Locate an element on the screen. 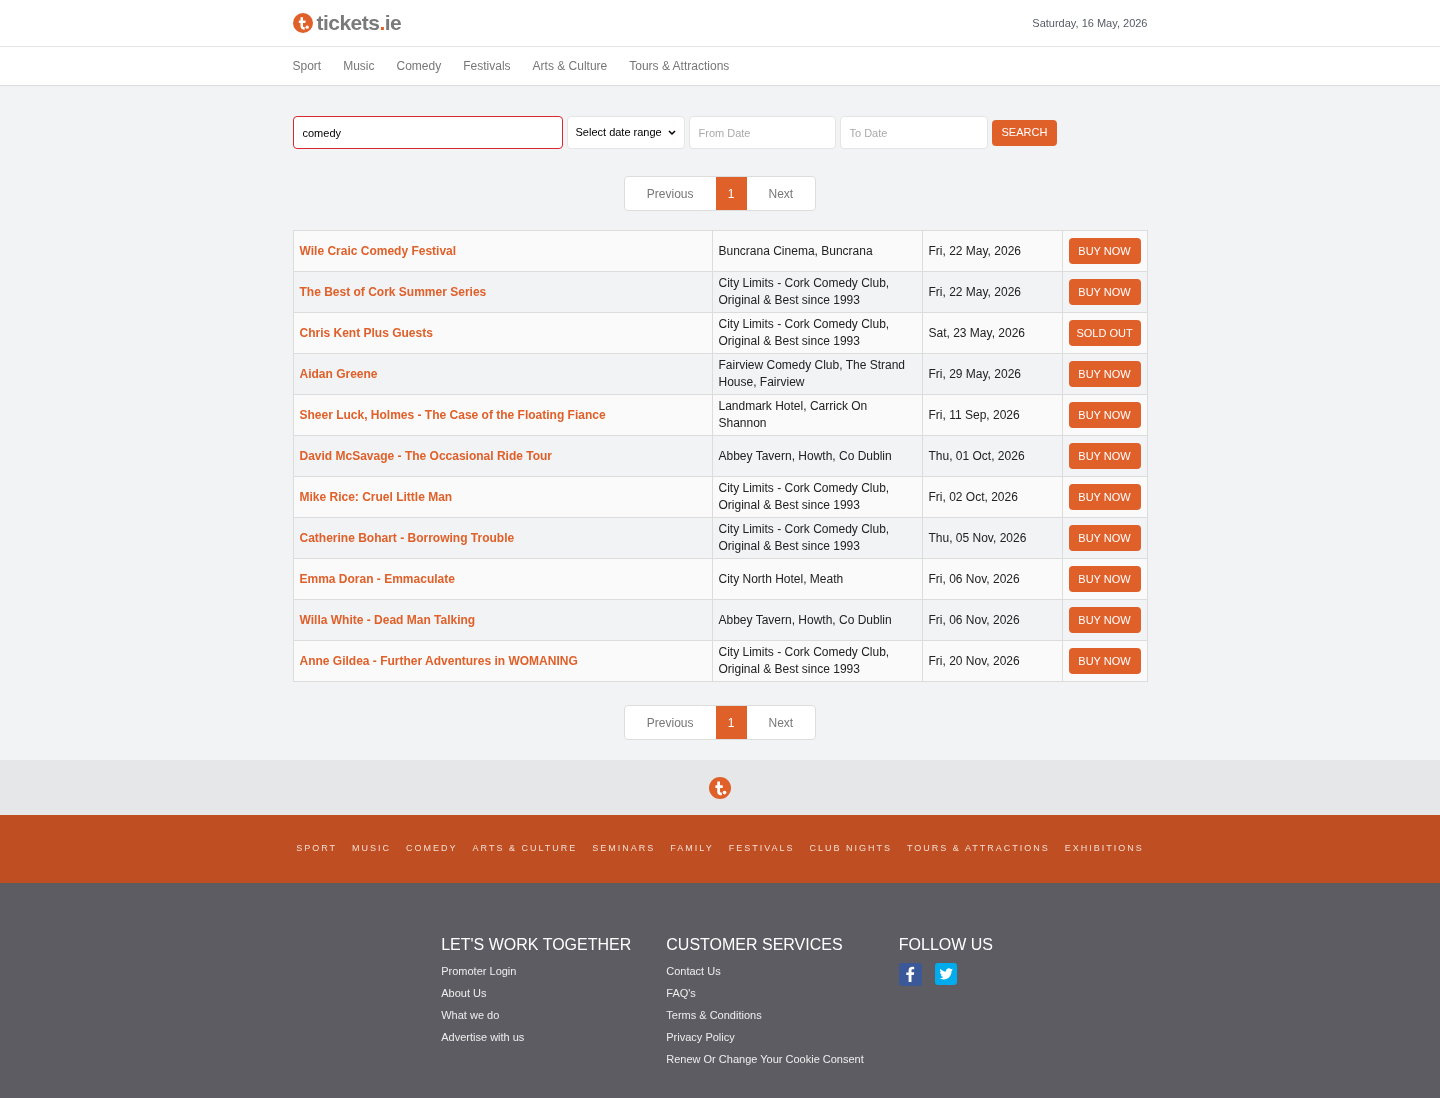  footer-link: Privacy Policy is located at coordinates (700, 1037).